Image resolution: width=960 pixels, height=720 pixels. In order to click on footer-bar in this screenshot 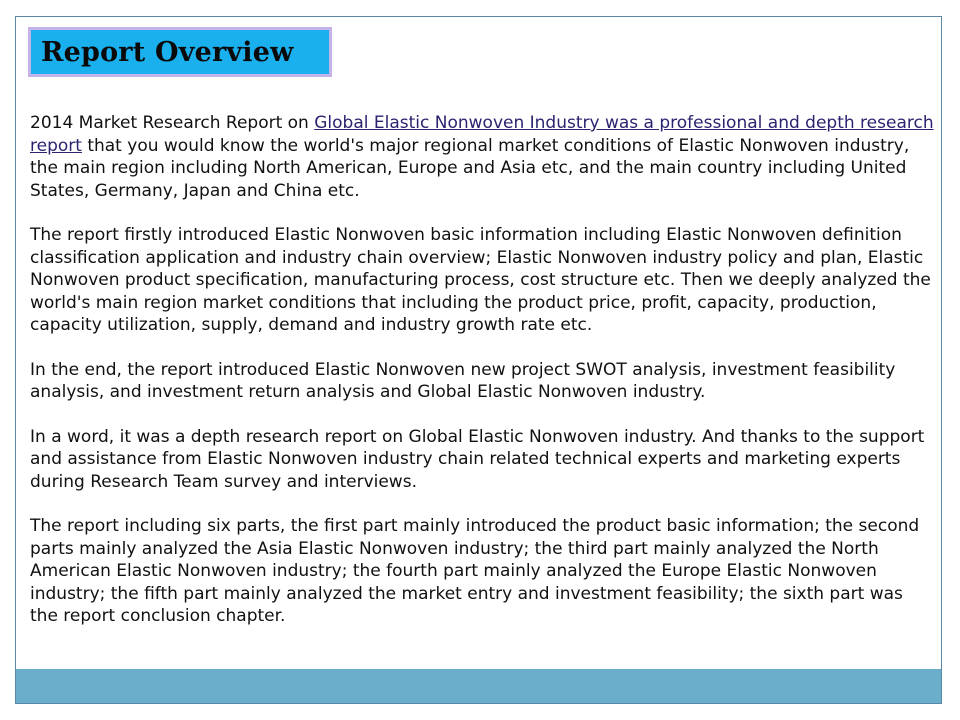, I will do `click(478, 686)`.